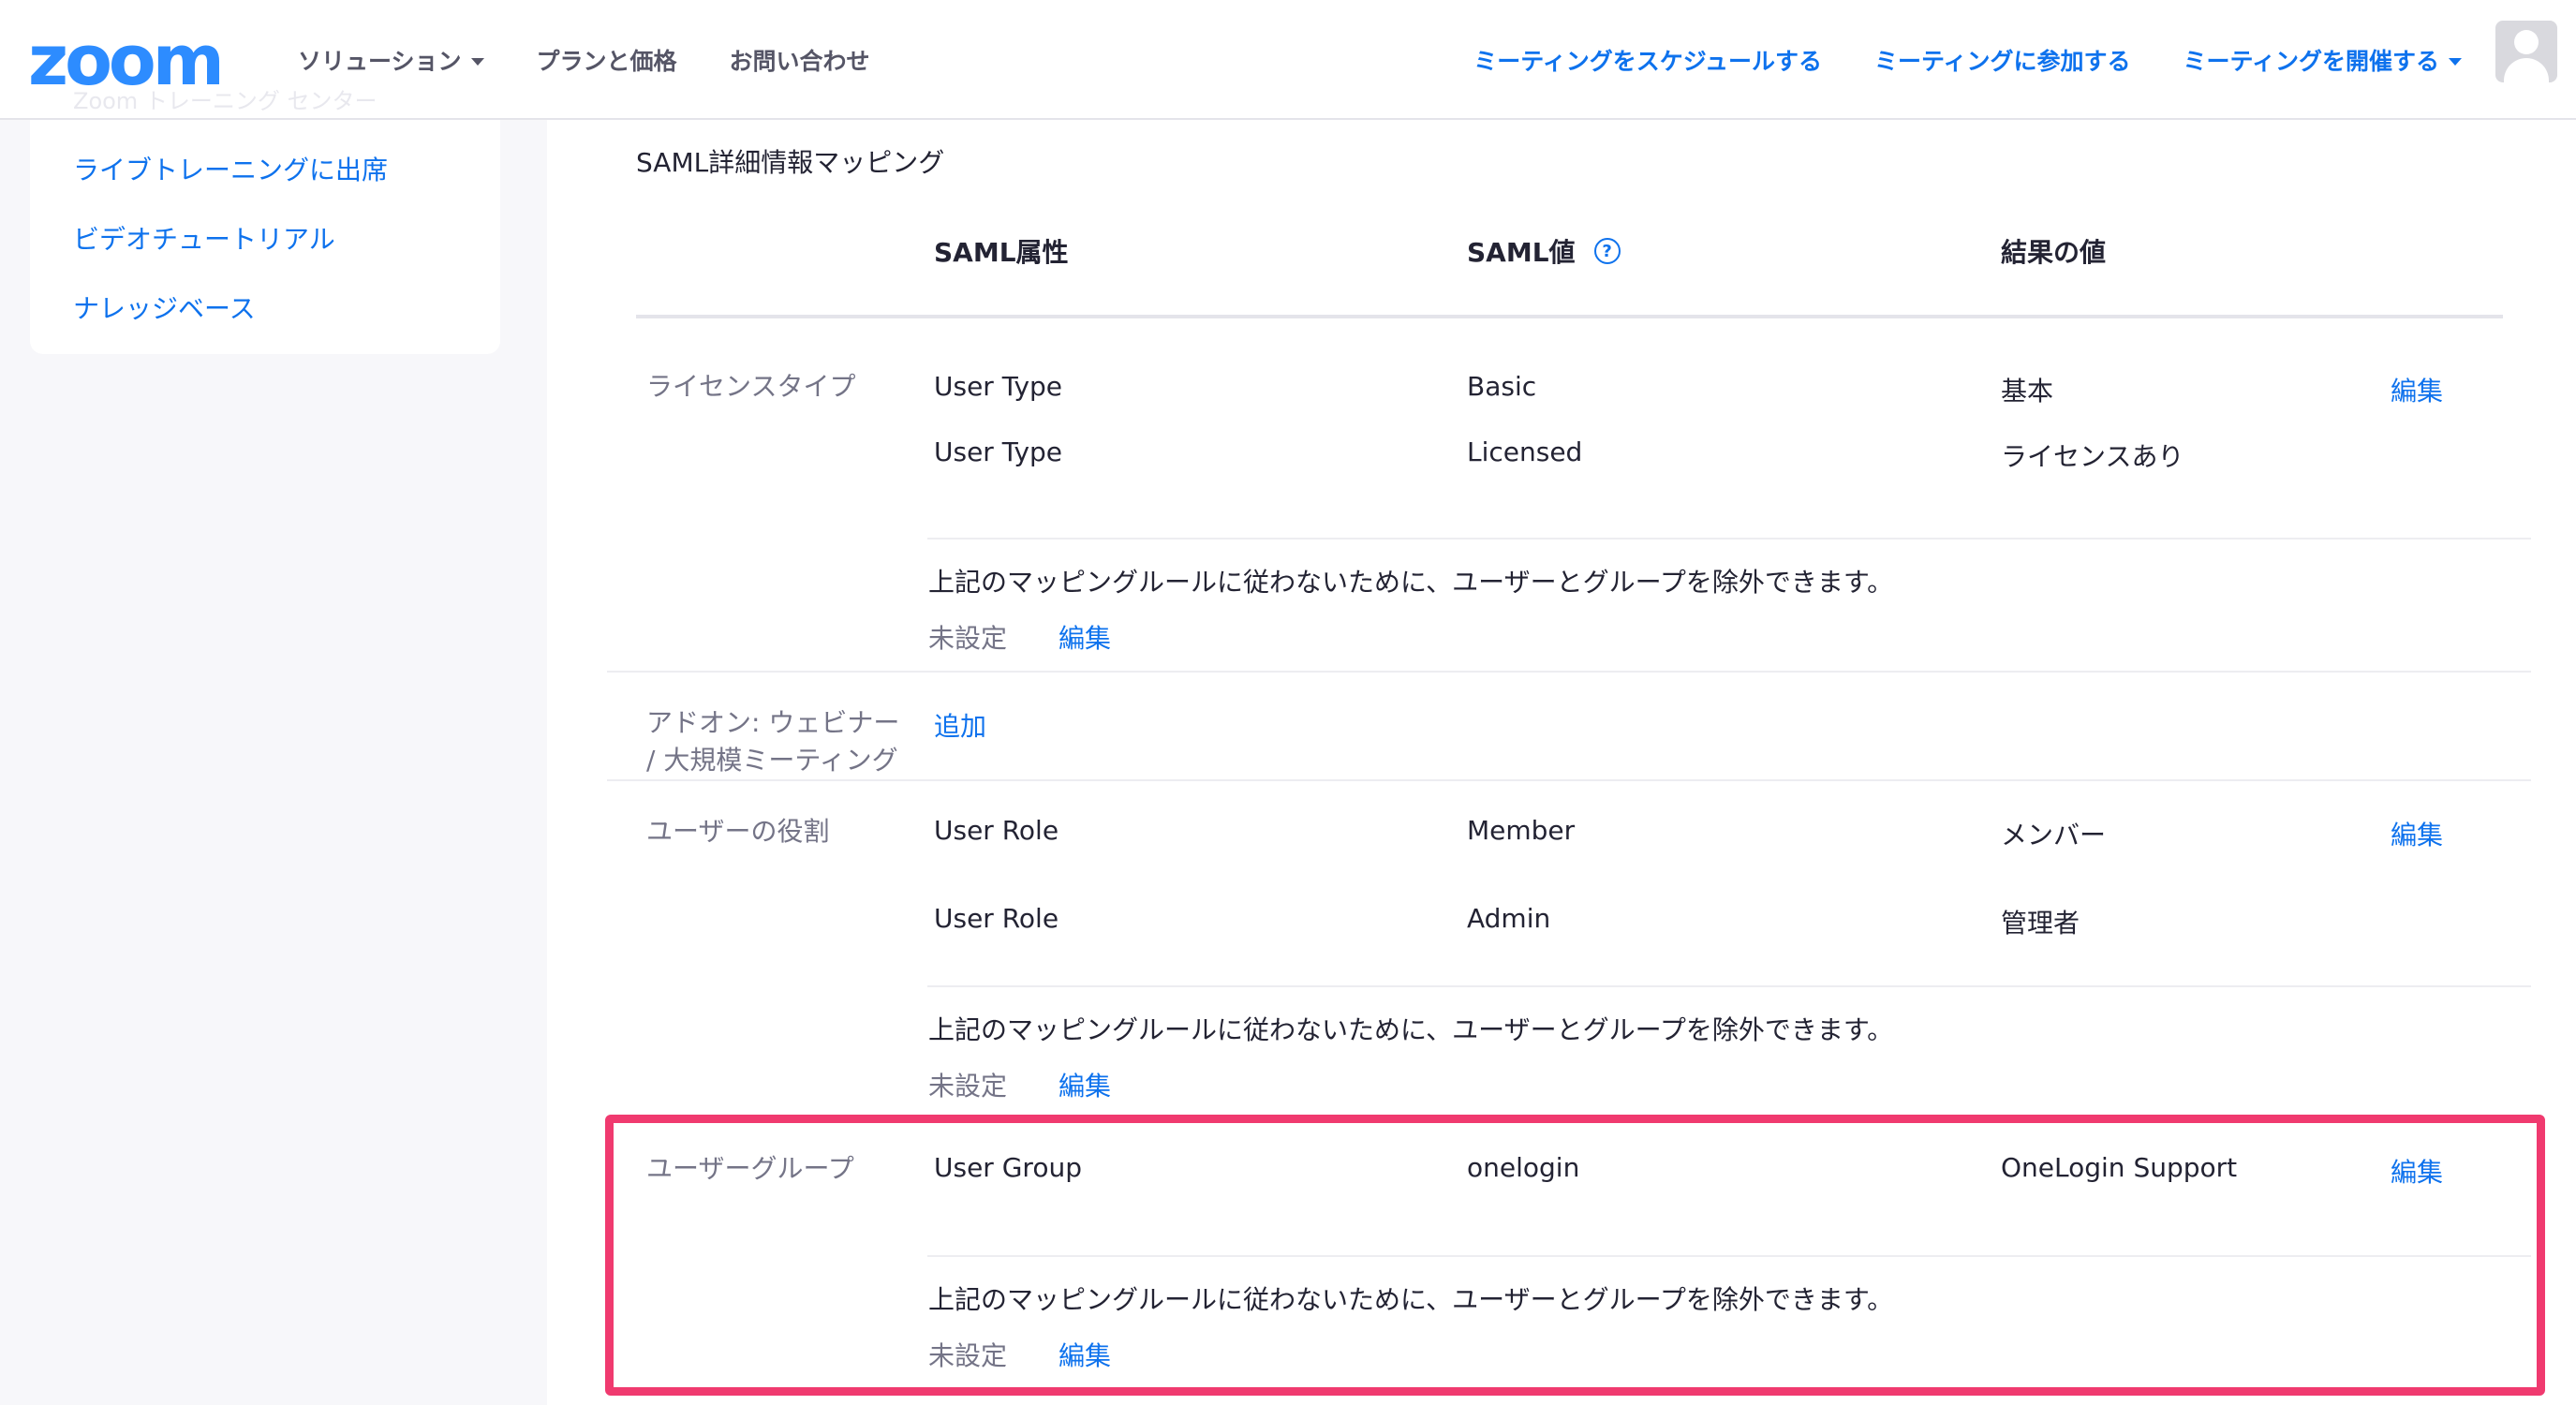 The height and width of the screenshot is (1405, 2576). What do you see at coordinates (165, 307) in the screenshot?
I see `sidebar-link-knowledge-base: ナレッジベース` at bounding box center [165, 307].